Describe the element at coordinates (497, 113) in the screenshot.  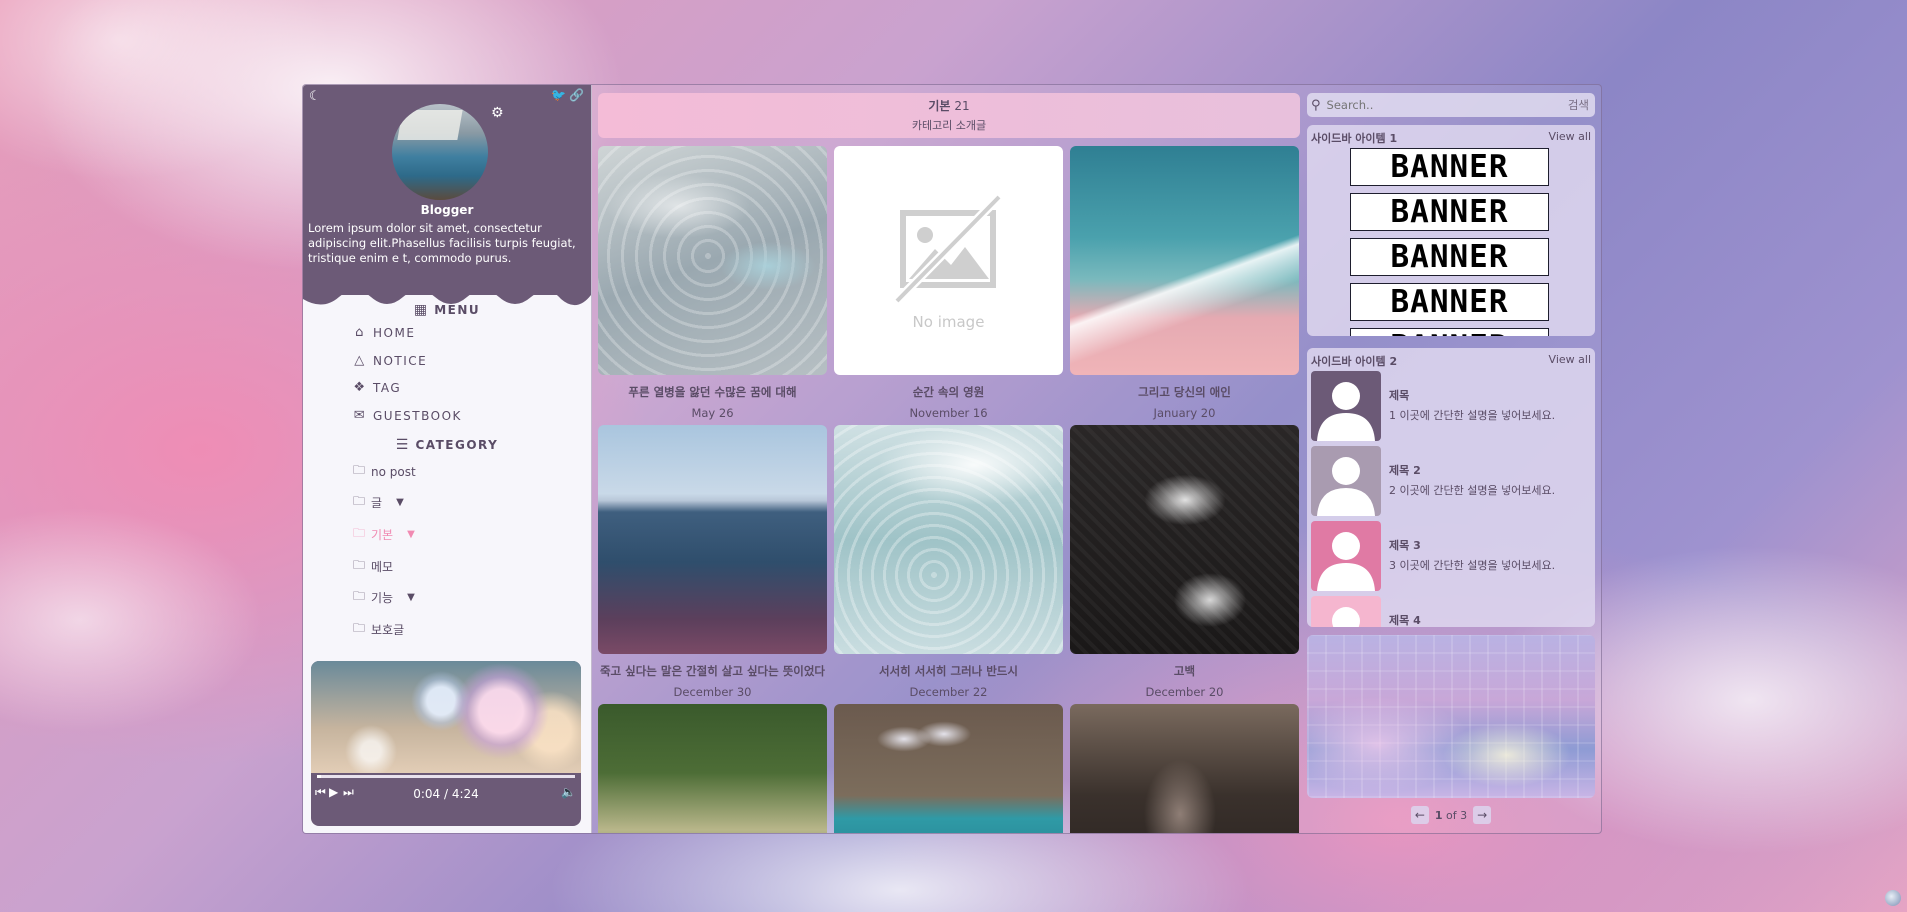
I see `gear-icon: ⚙` at that location.